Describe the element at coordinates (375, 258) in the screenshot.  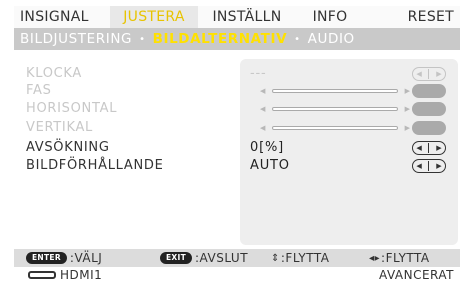
I see `left-right-arrows-icon: ◂▸` at that location.